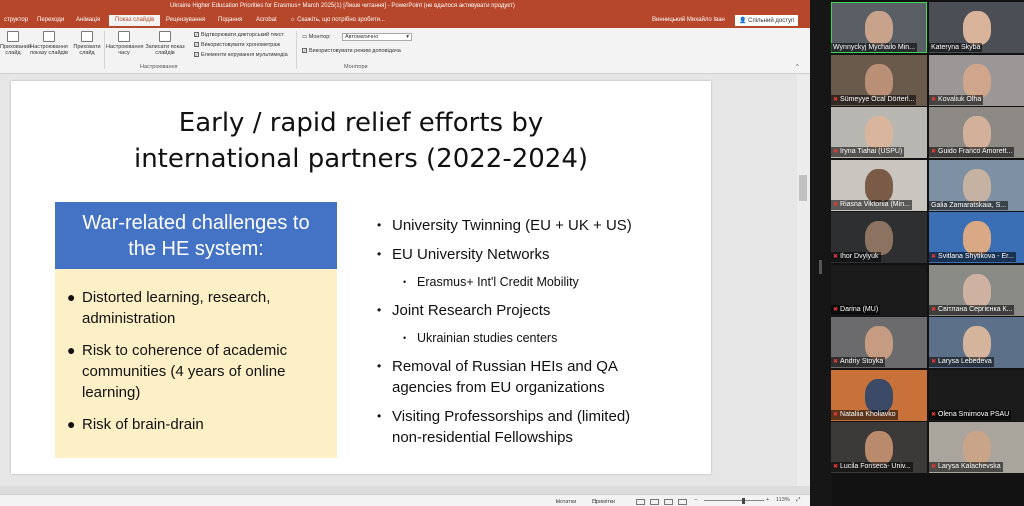  Describe the element at coordinates (797, 67) in the screenshot. I see `collapse-ribbon-icon: ^` at that location.